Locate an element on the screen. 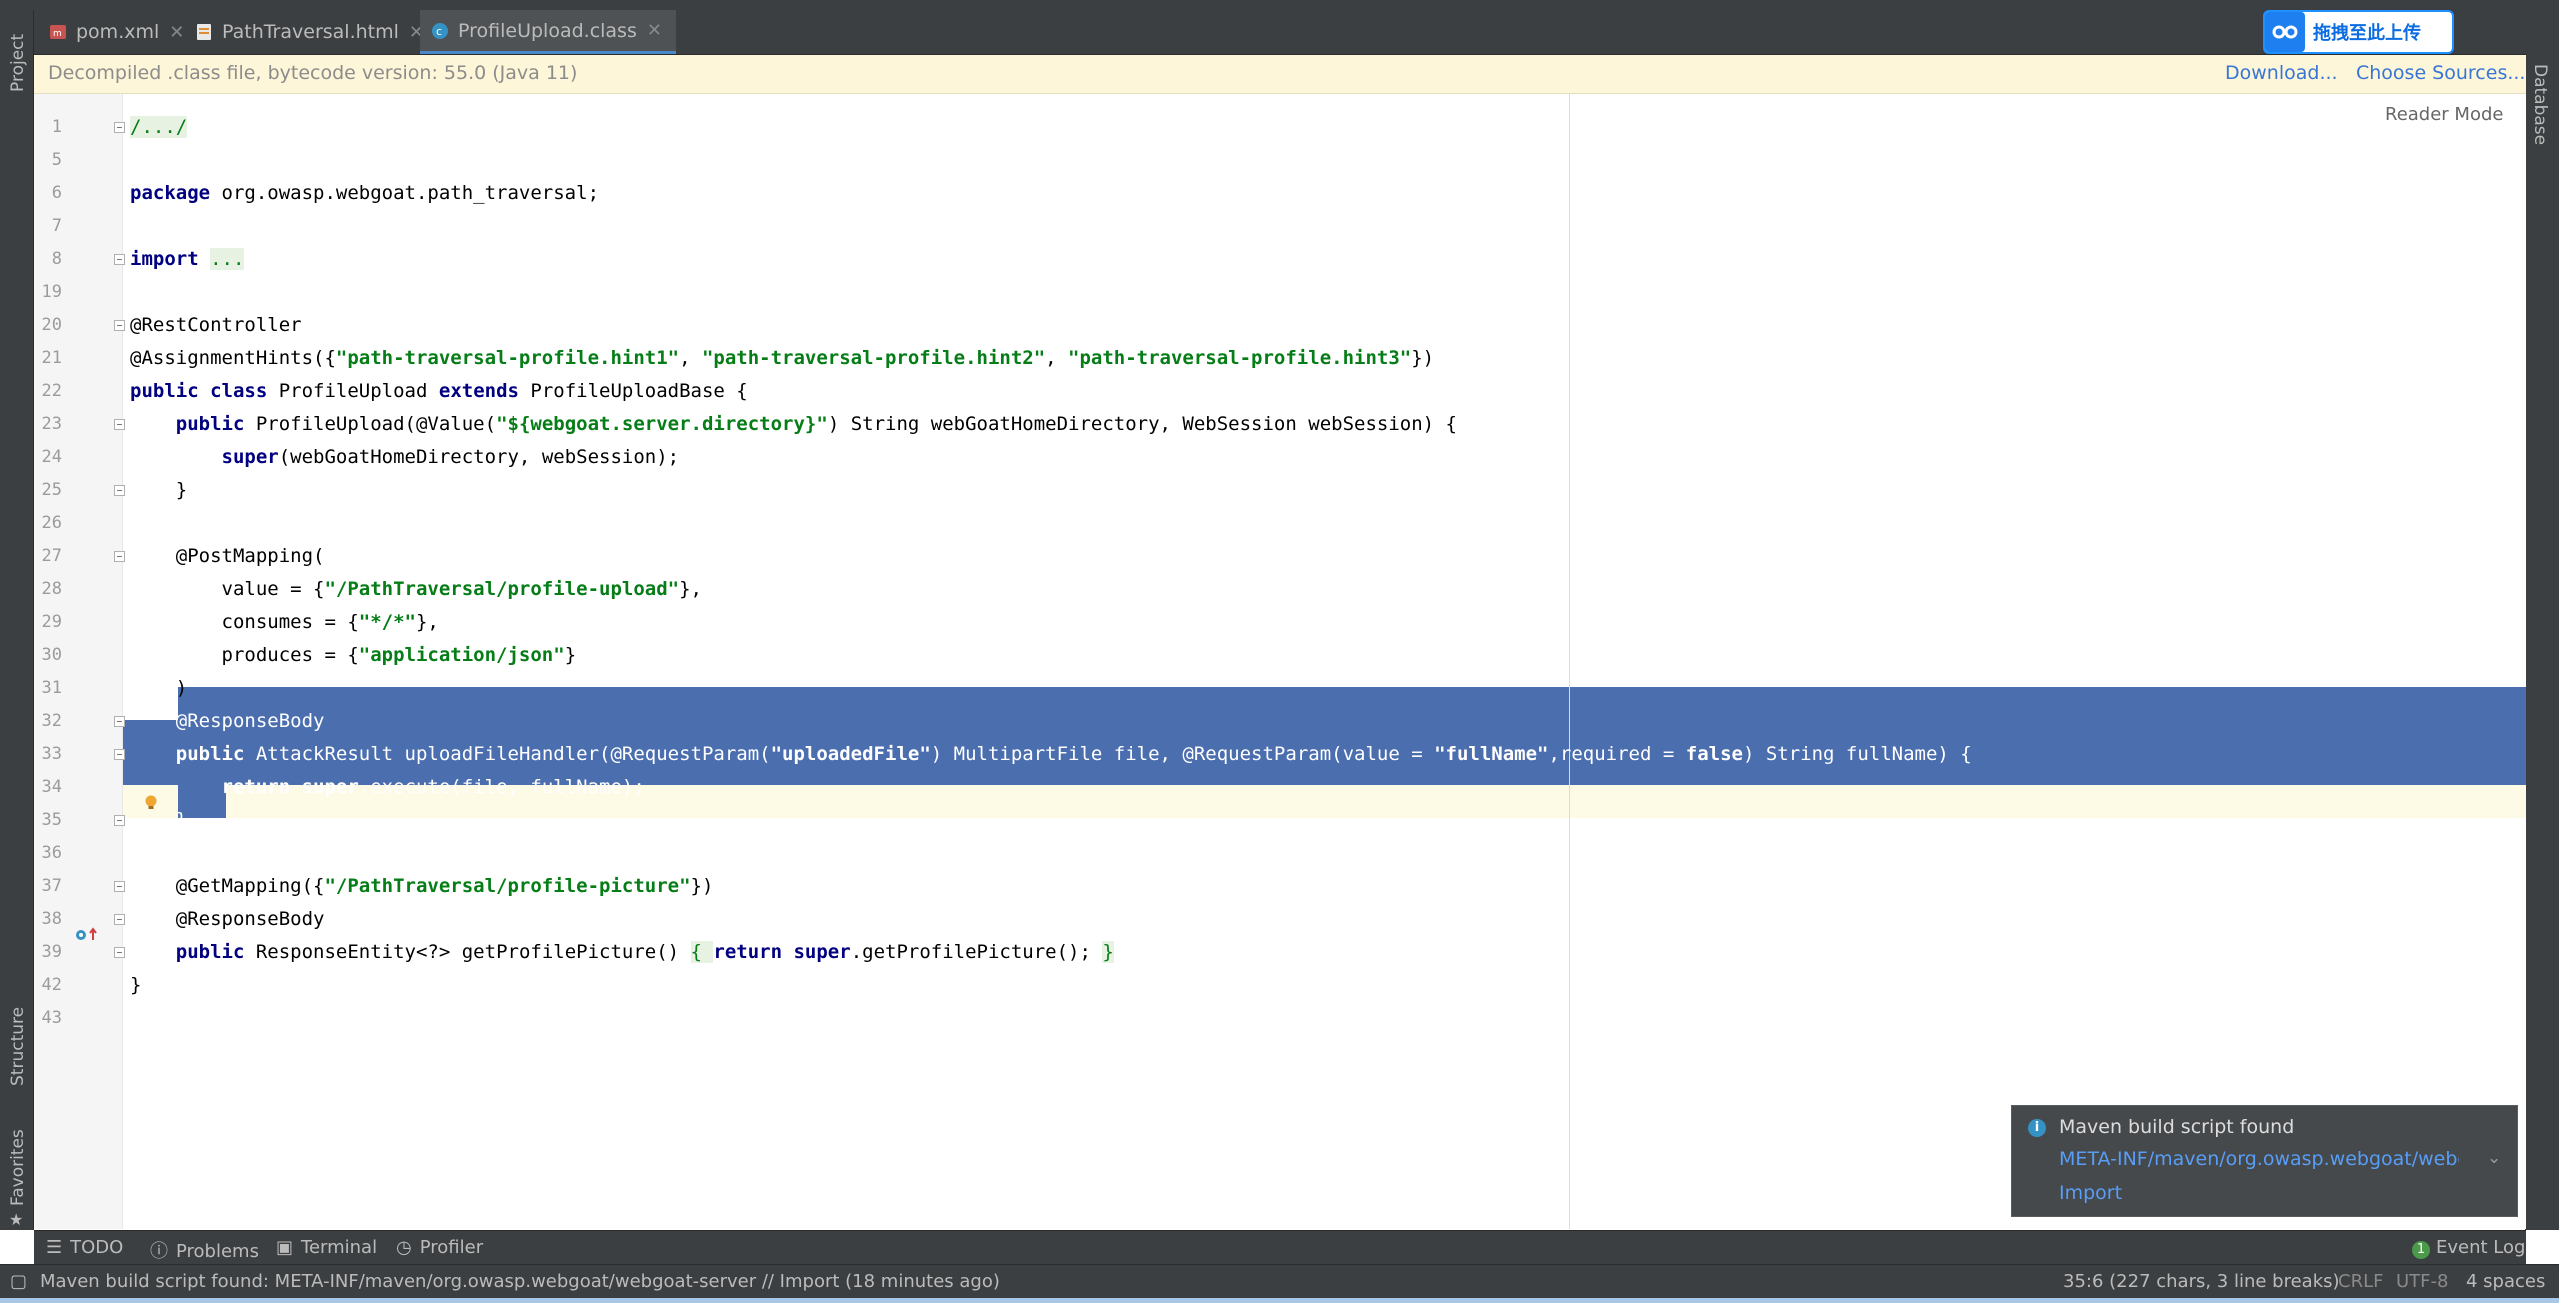 The image size is (2559, 1303). line-number: 32 is located at coordinates (48, 721).